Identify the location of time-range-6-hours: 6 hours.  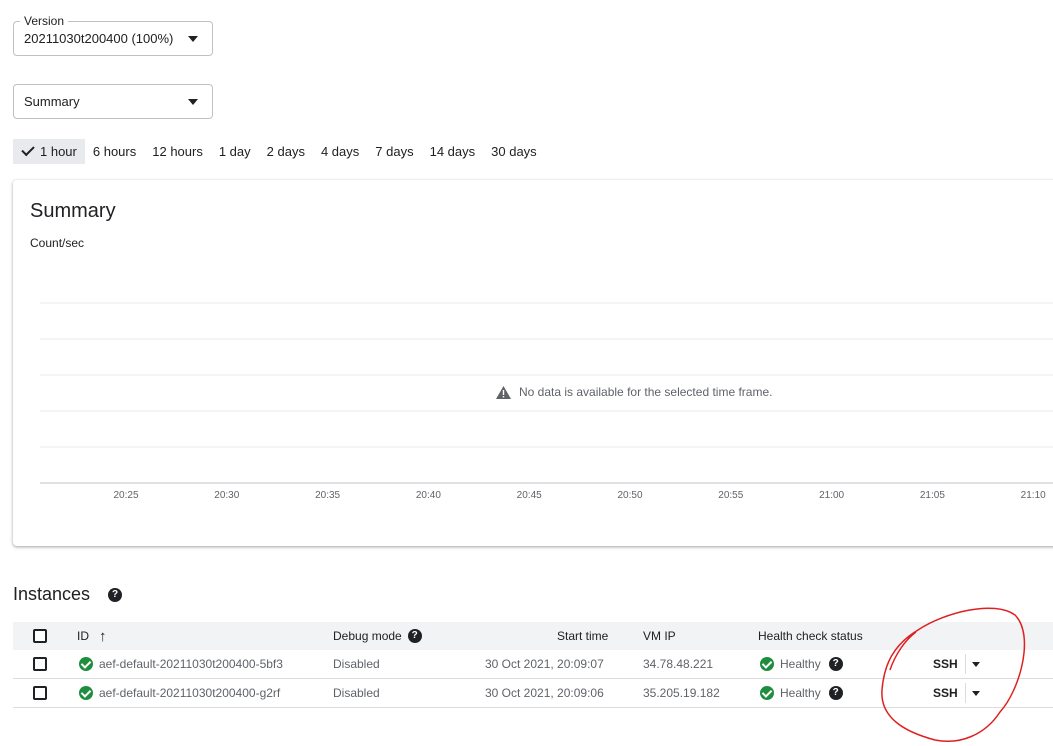
(114, 151).